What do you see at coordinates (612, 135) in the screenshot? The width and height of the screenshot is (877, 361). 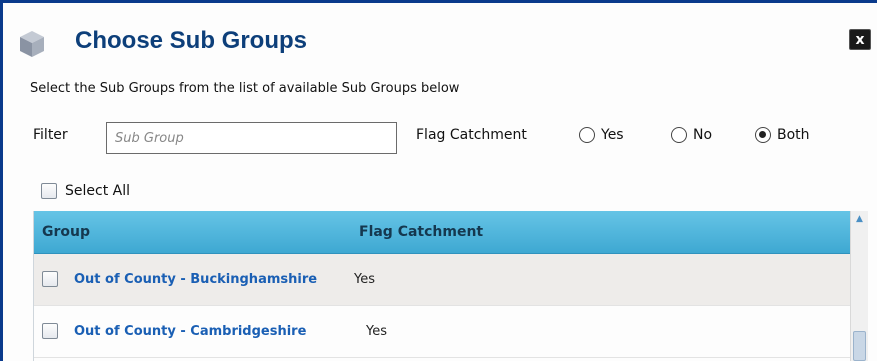 I see `radio-yes-label: Yes` at bounding box center [612, 135].